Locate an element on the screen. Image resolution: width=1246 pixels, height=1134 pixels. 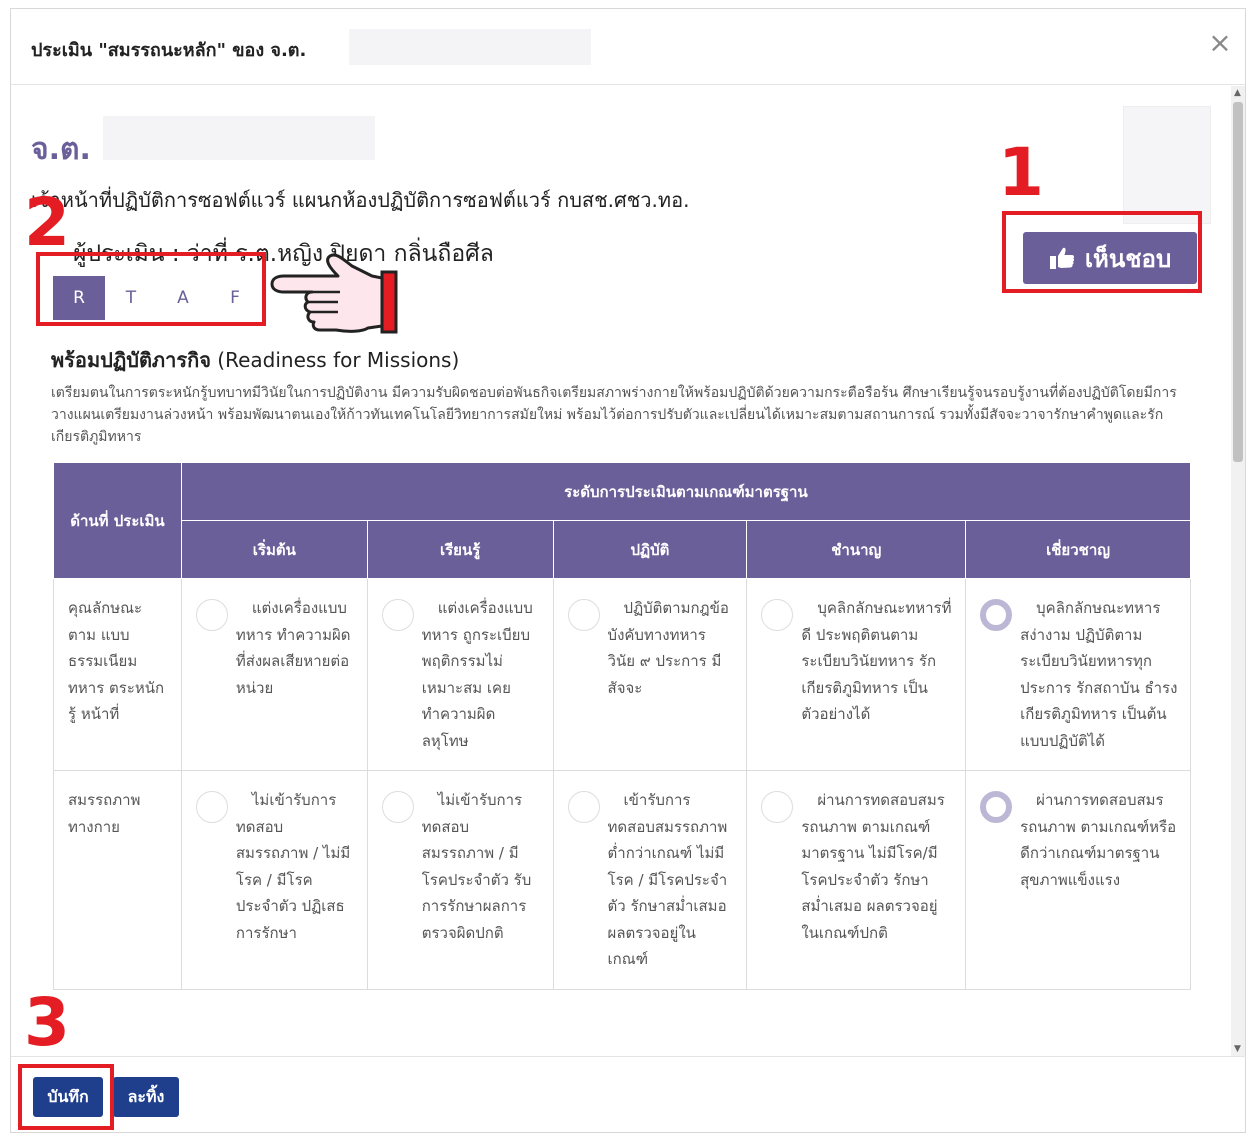
modal-header: ประเมิน "สมรรถนะหลัก" ของ จ.ต. × is located at coordinates (628, 47).